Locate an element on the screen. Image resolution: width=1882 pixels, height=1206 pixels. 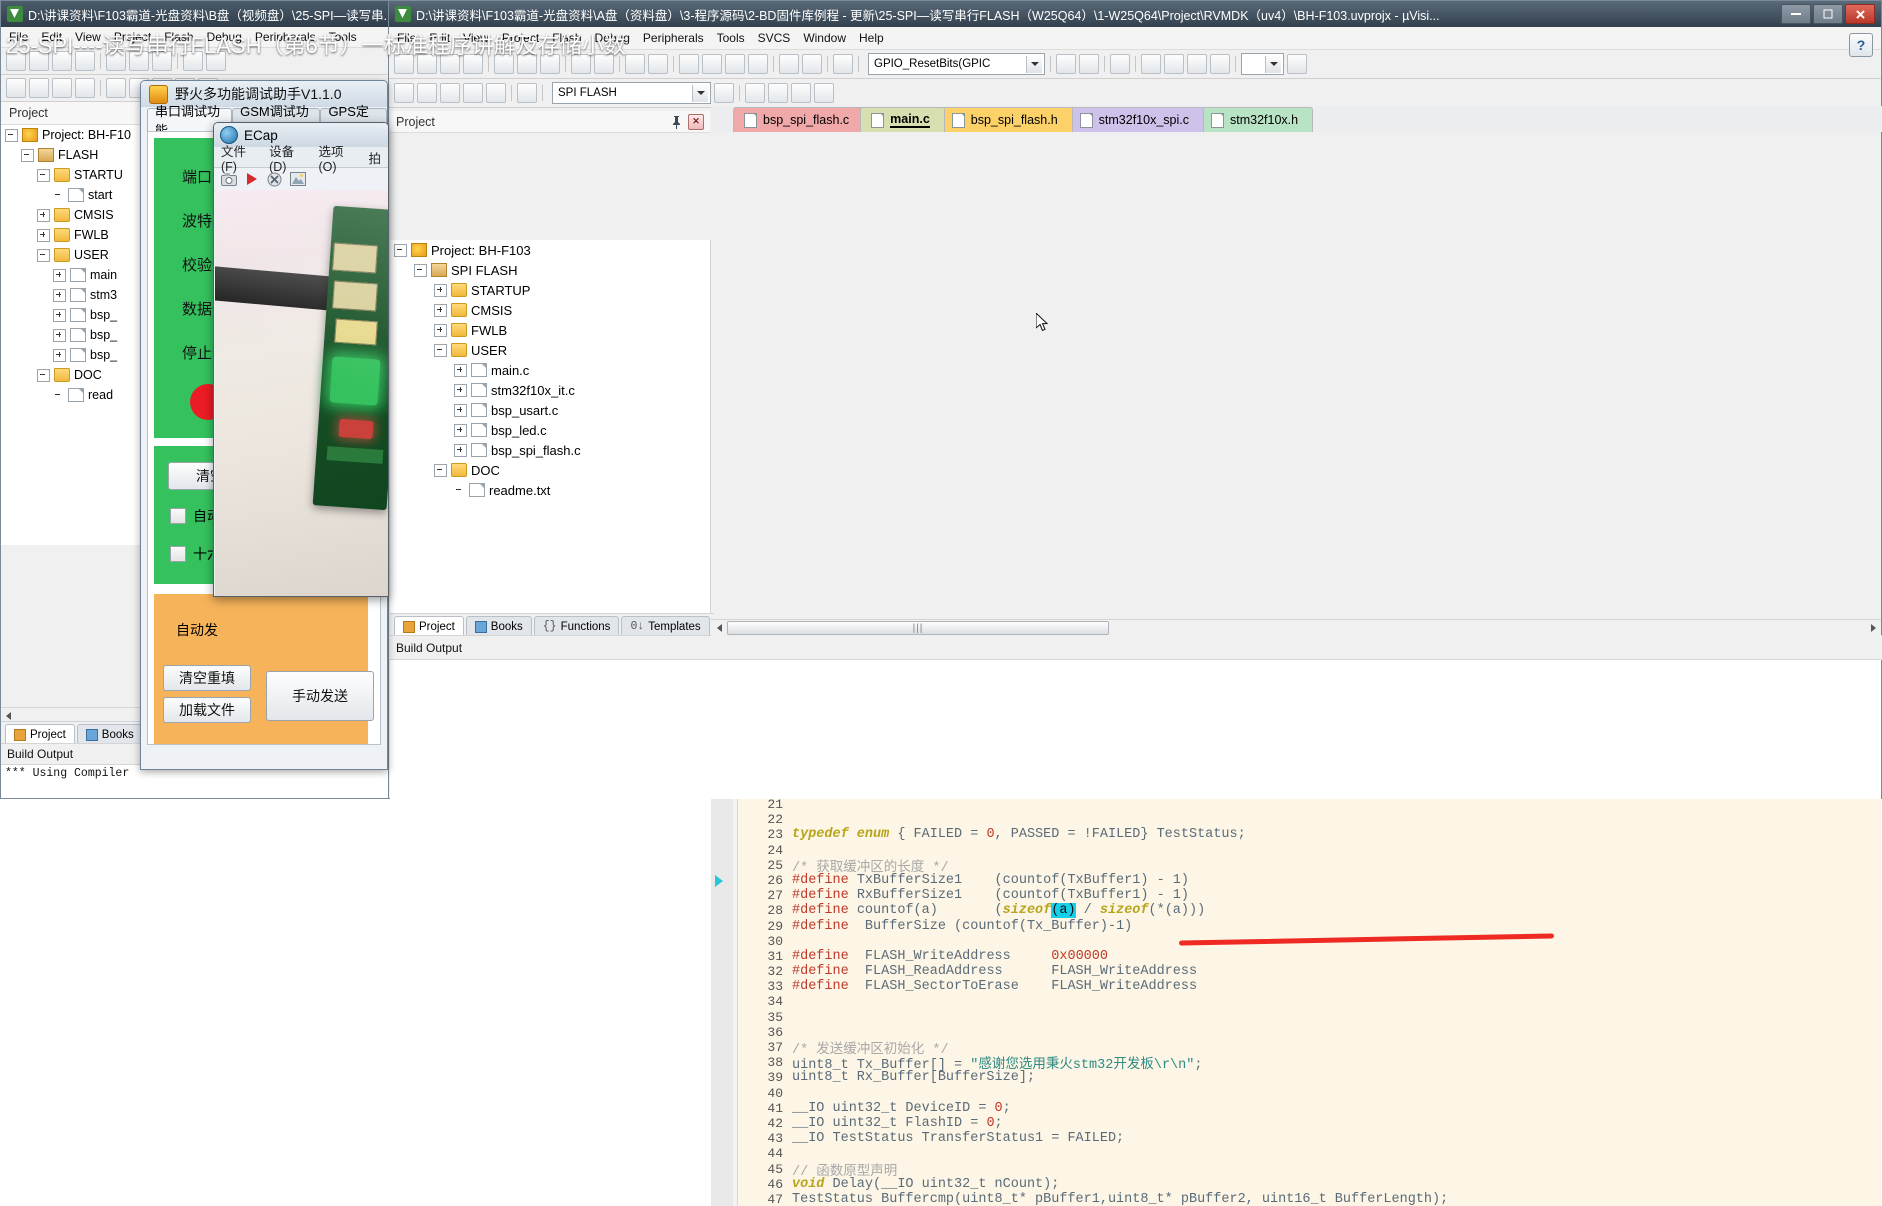
multi-project-icon is located at coordinates (801, 93).